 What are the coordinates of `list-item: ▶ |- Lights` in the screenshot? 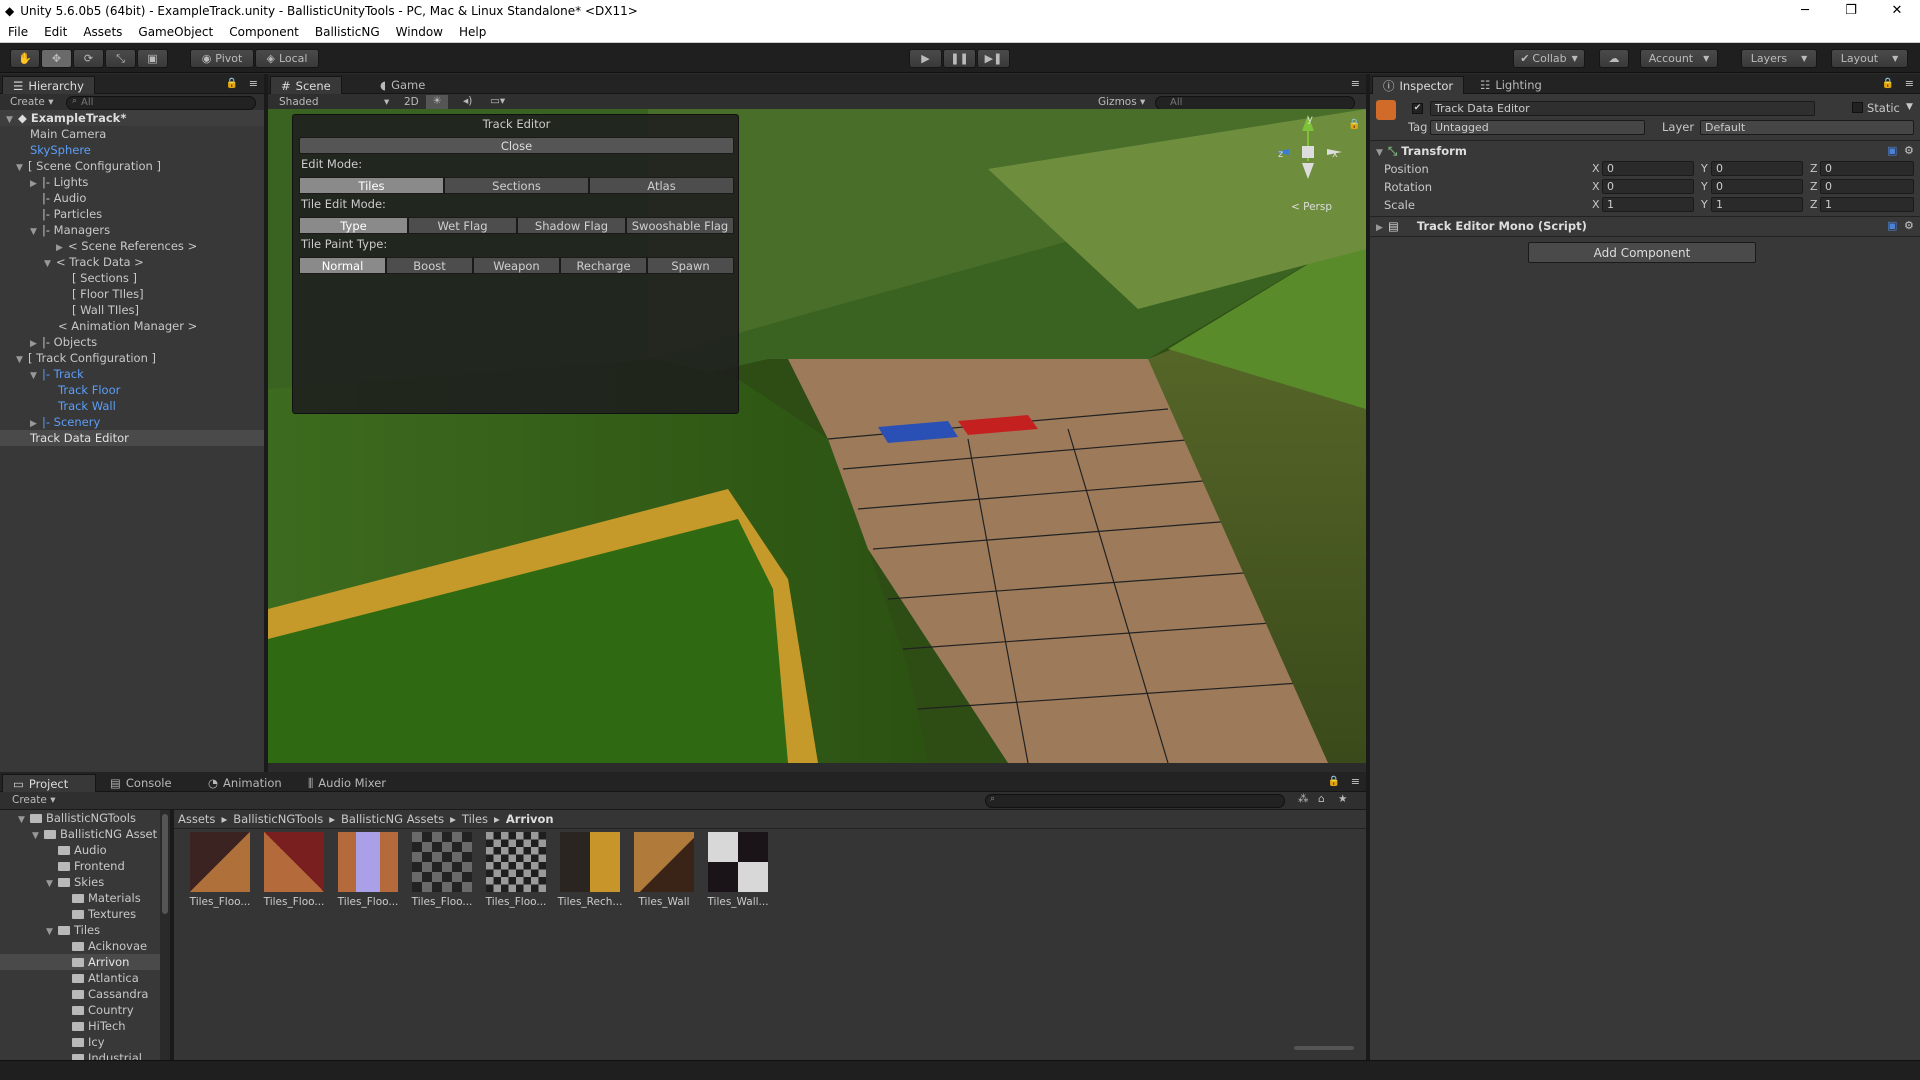 It's located at (59, 182).